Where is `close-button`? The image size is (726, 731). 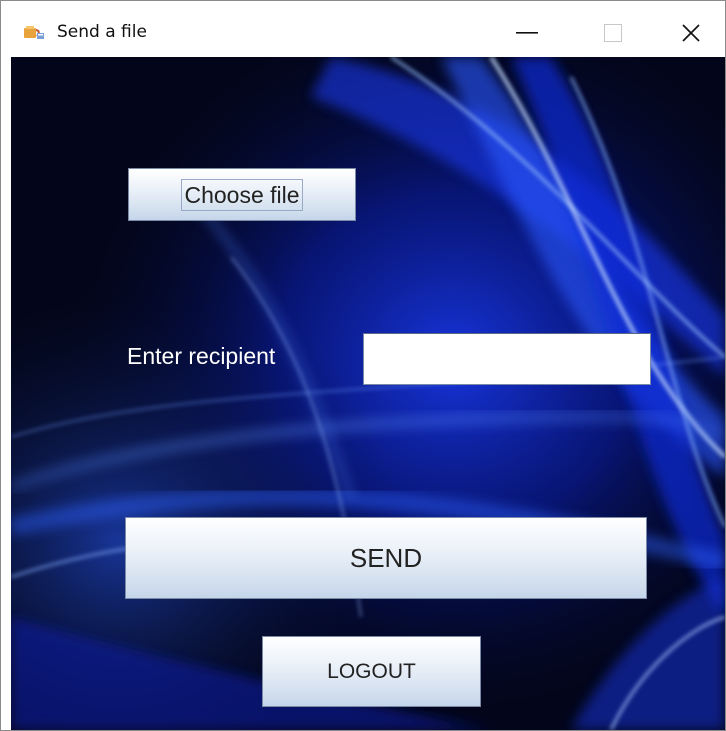
close-button is located at coordinates (691, 33).